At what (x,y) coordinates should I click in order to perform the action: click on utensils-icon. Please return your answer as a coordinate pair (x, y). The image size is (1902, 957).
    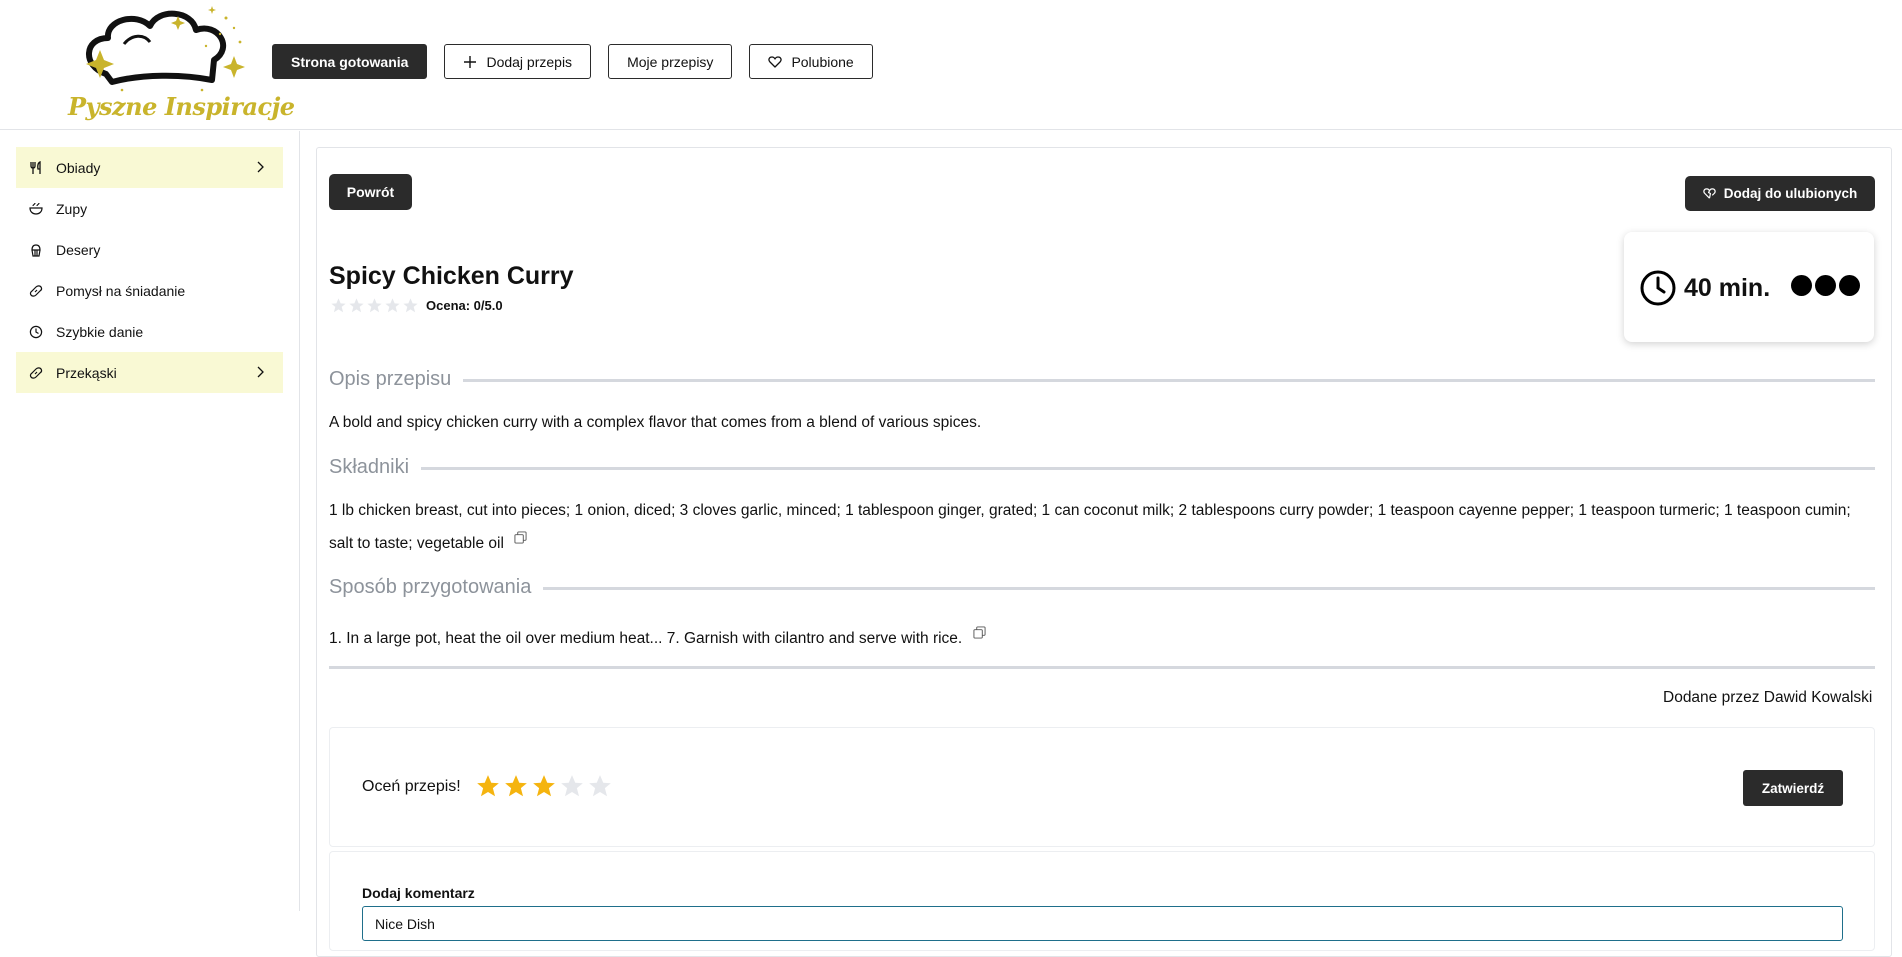
    Looking at the image, I should click on (36, 167).